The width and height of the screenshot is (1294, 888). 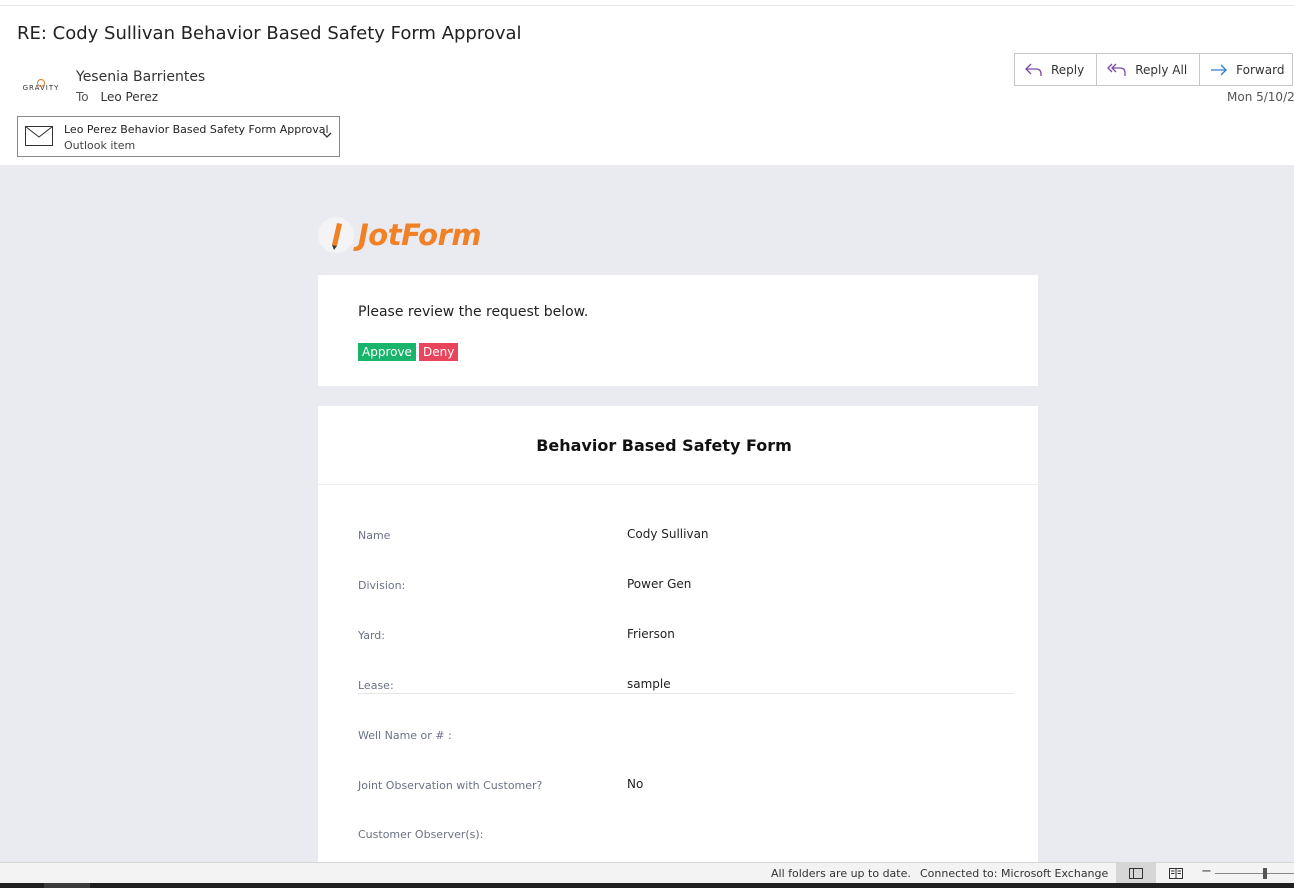 I want to click on field-value: No, so click(x=635, y=784).